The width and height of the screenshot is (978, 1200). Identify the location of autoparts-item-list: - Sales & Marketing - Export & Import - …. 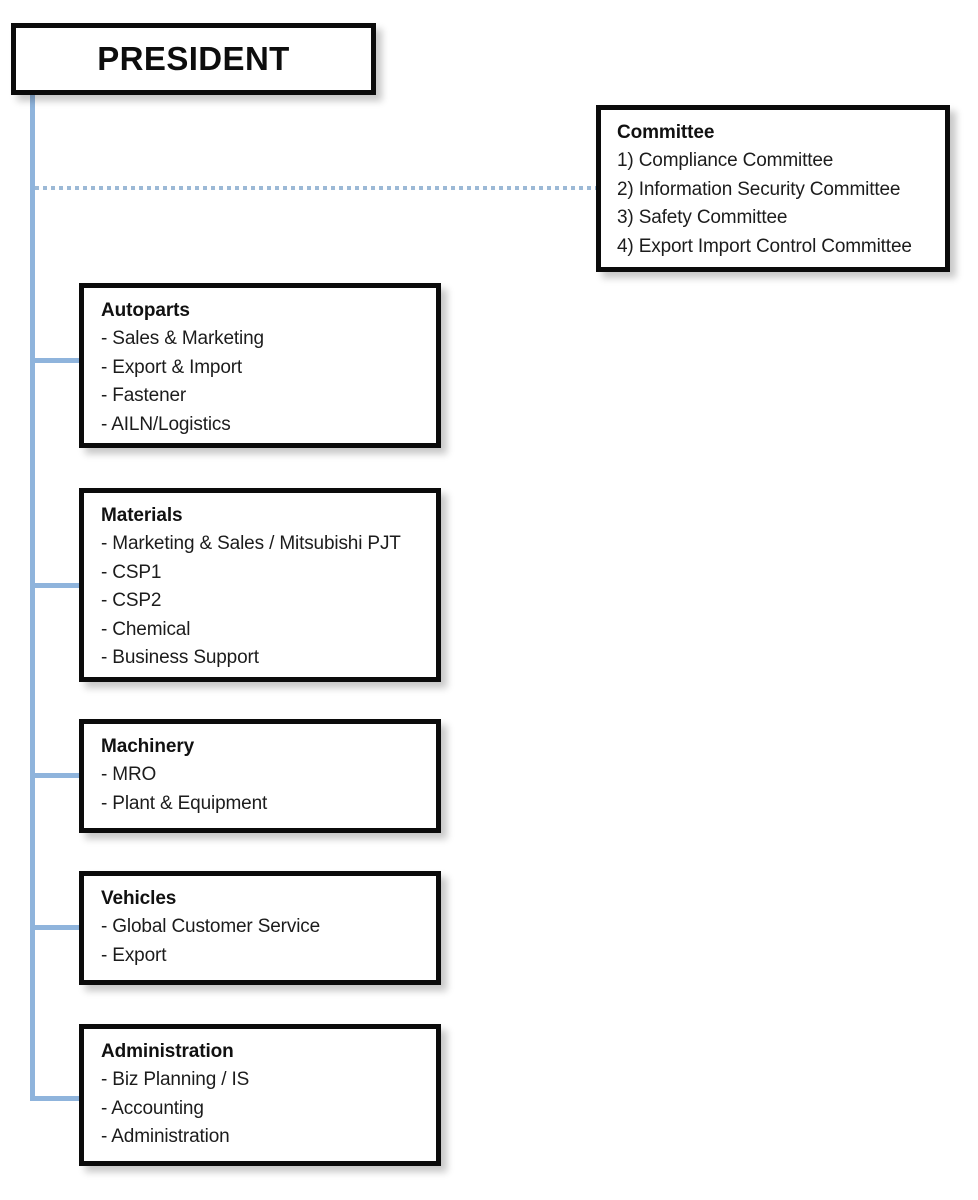
(268, 382).